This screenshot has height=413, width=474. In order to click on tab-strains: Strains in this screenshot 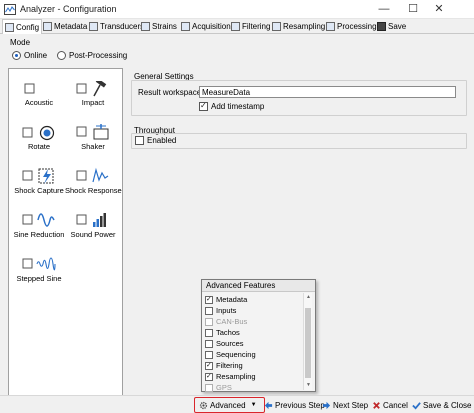, I will do `click(159, 26)`.